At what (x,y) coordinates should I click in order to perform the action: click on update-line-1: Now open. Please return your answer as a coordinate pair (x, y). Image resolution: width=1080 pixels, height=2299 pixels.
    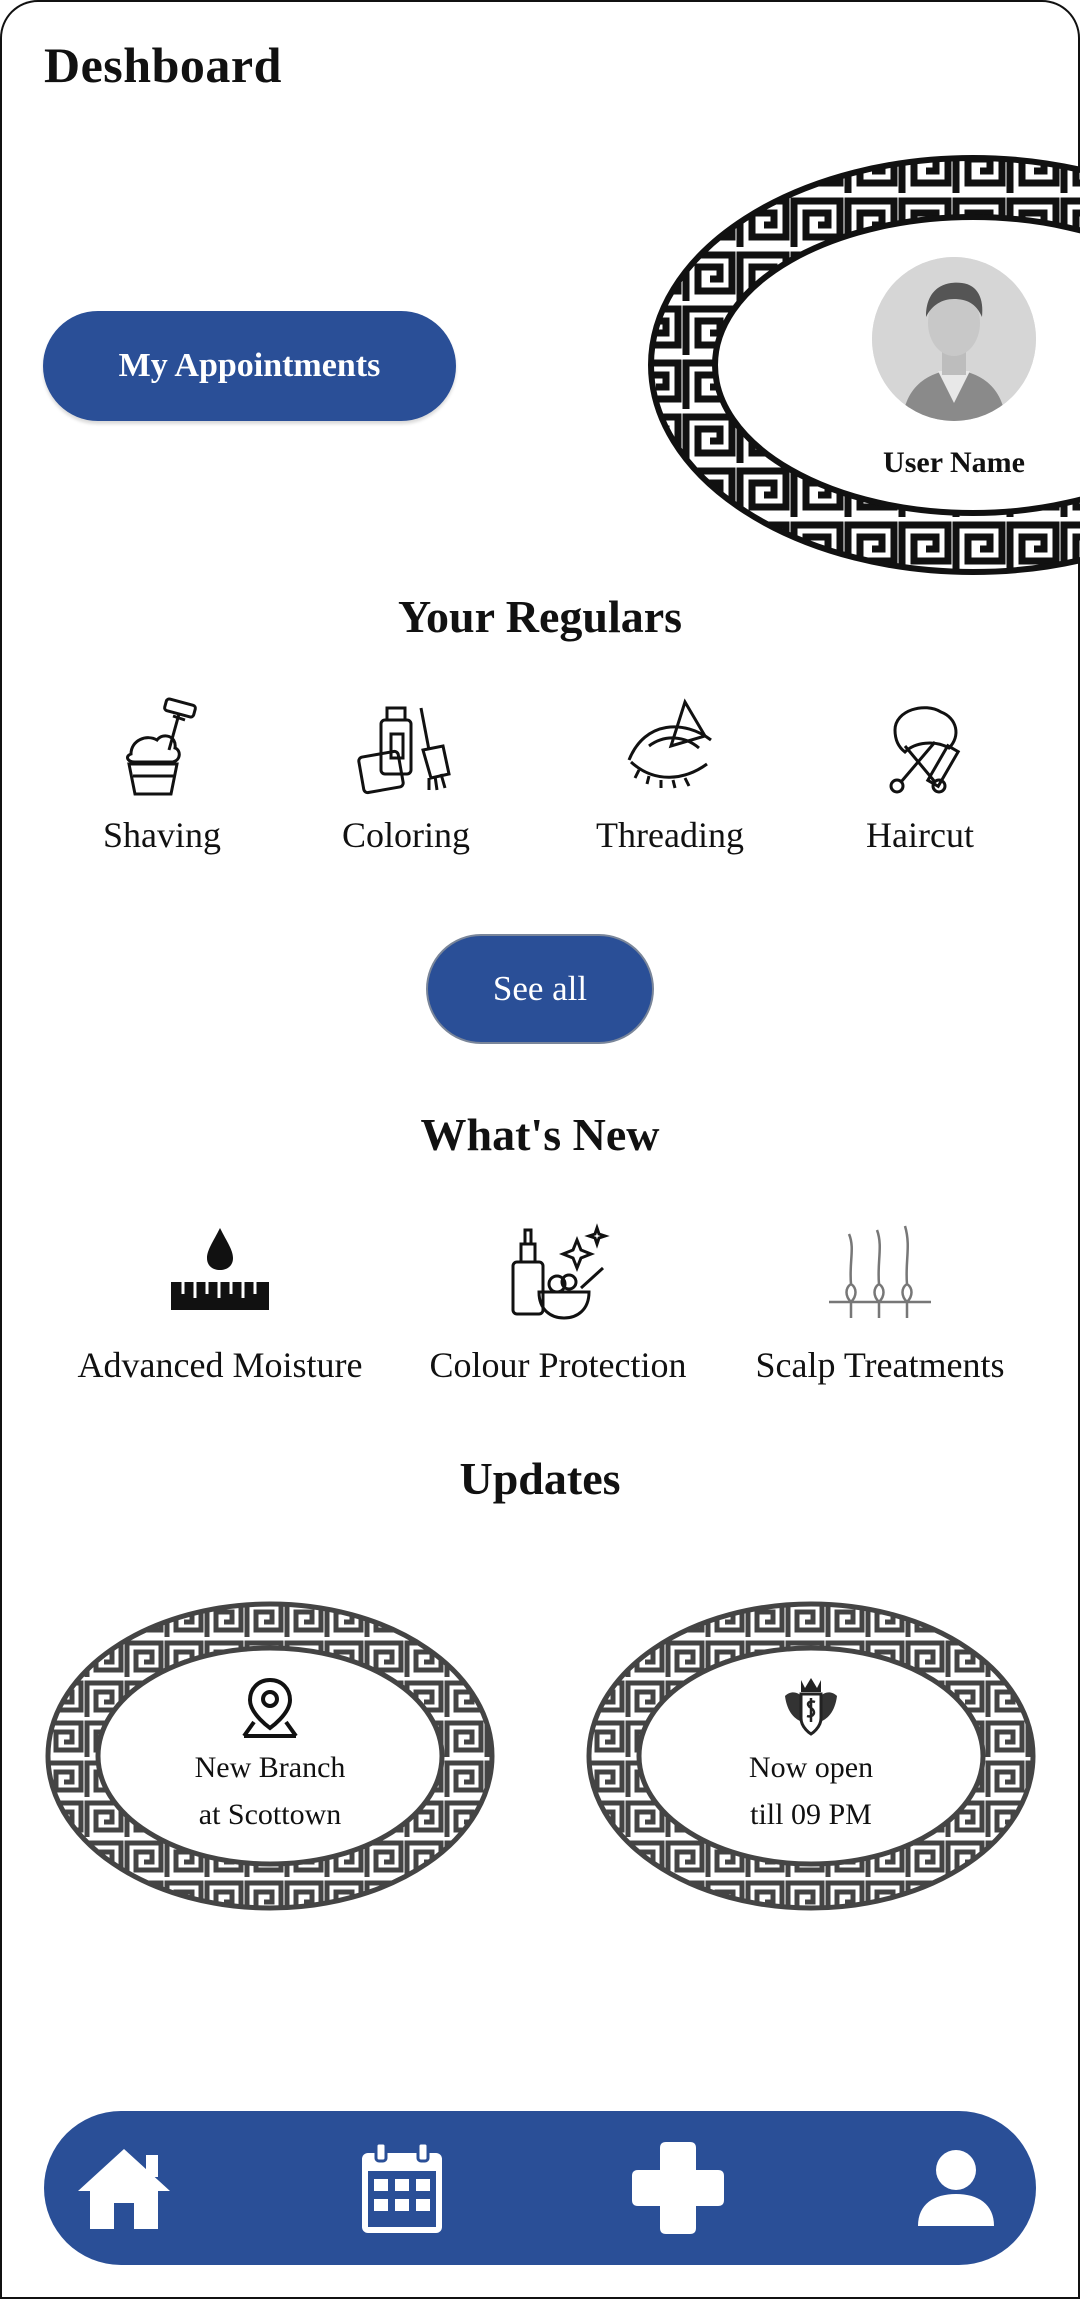
    Looking at the image, I should click on (811, 1767).